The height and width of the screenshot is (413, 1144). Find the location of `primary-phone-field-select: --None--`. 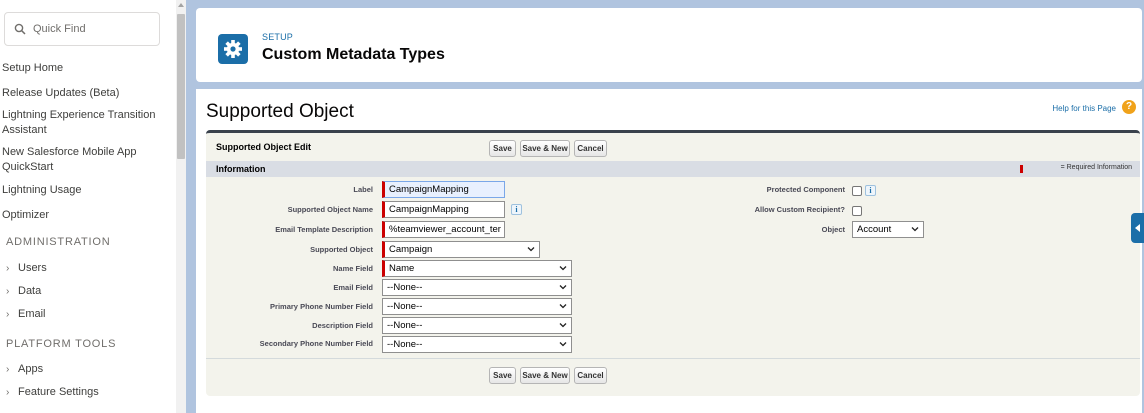

primary-phone-field-select: --None-- is located at coordinates (477, 306).